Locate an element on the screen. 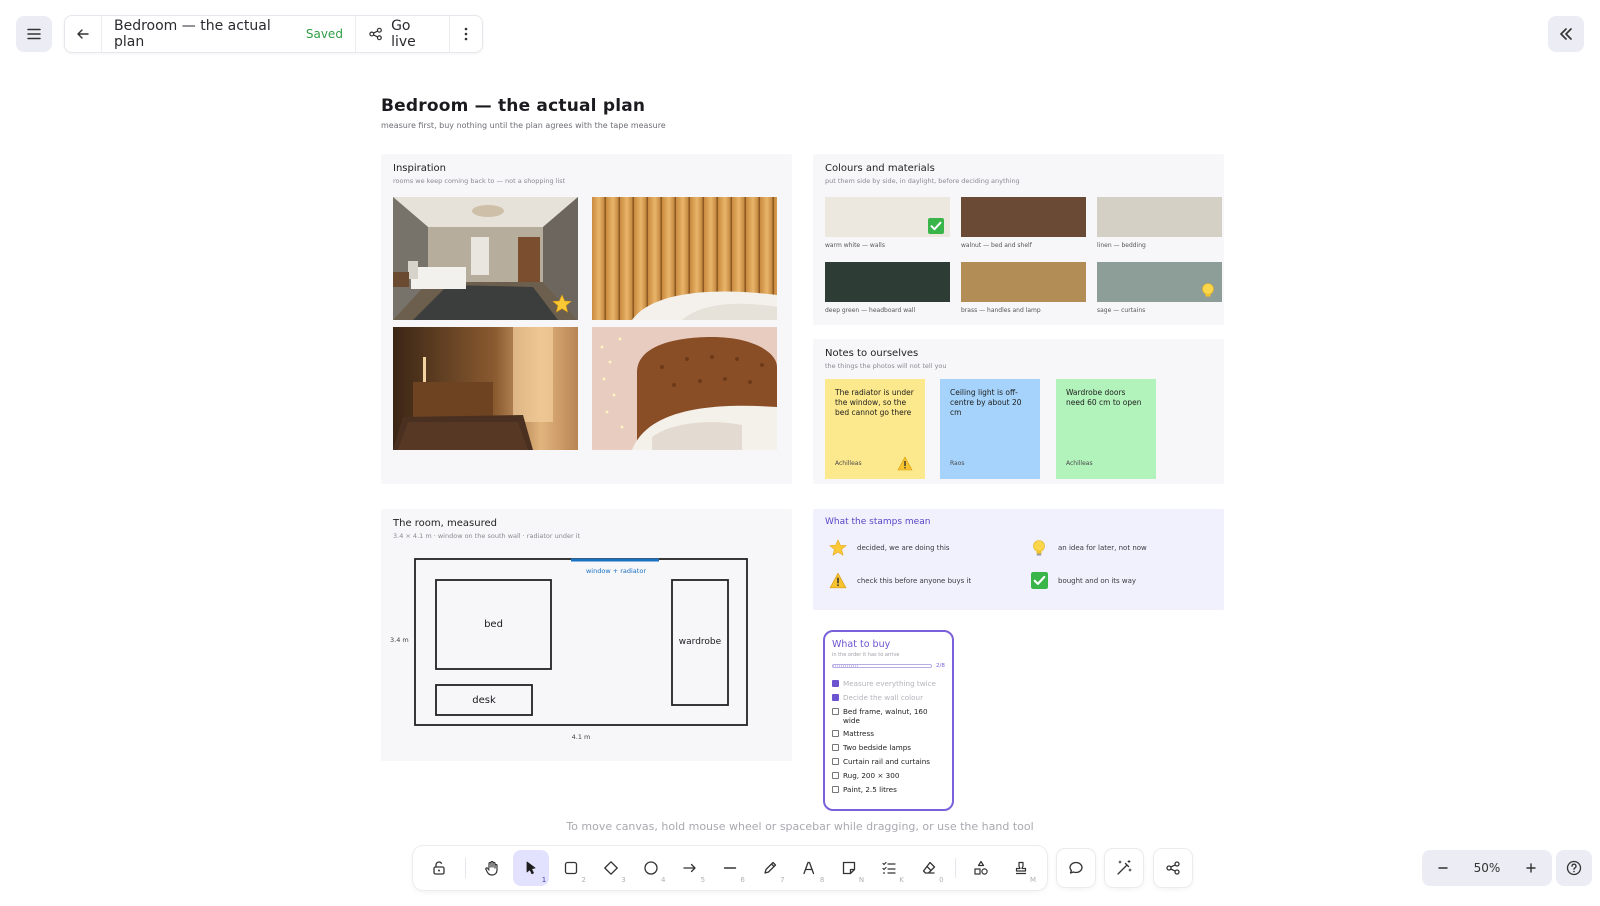 The width and height of the screenshot is (1600, 906). rectangle-tool-button: 2 is located at coordinates (571, 868).